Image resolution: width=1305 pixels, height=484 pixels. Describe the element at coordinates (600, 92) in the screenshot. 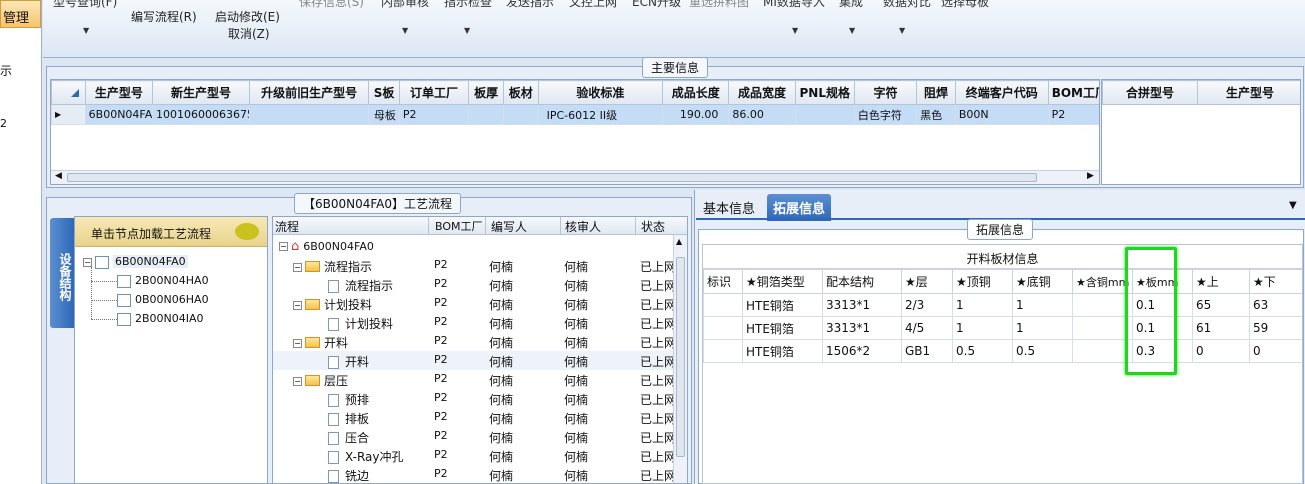

I see `column-header: 验收标准` at that location.